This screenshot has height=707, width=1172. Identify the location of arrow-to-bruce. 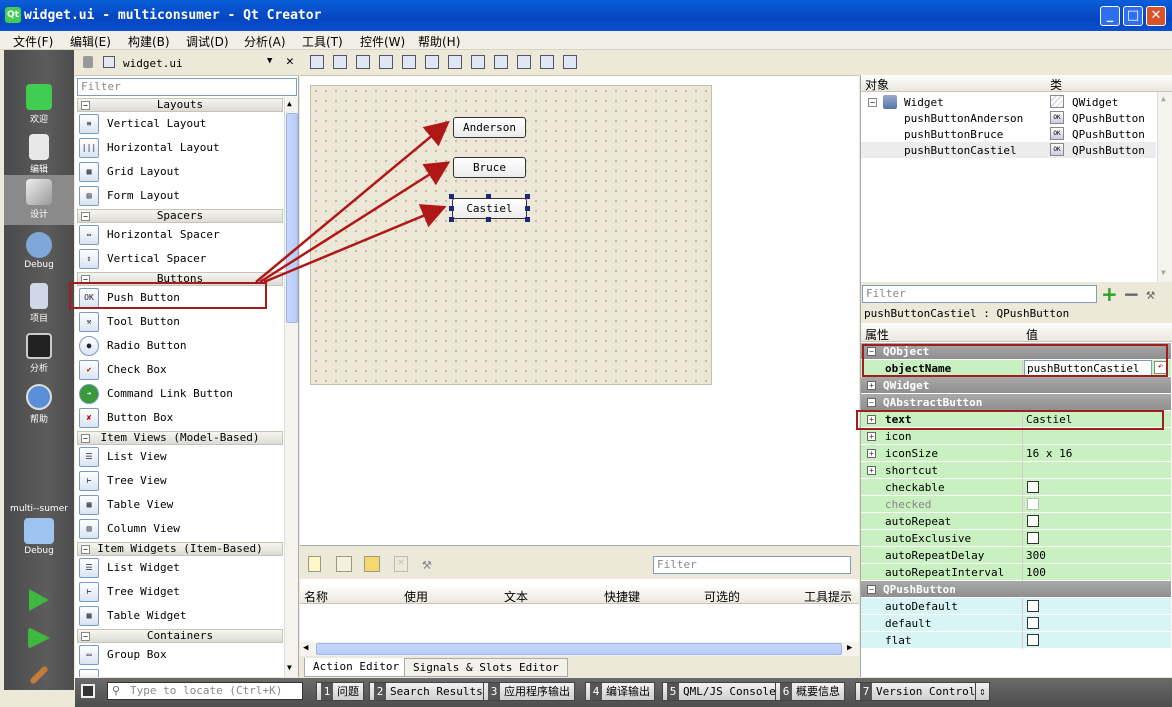
(355, 222).